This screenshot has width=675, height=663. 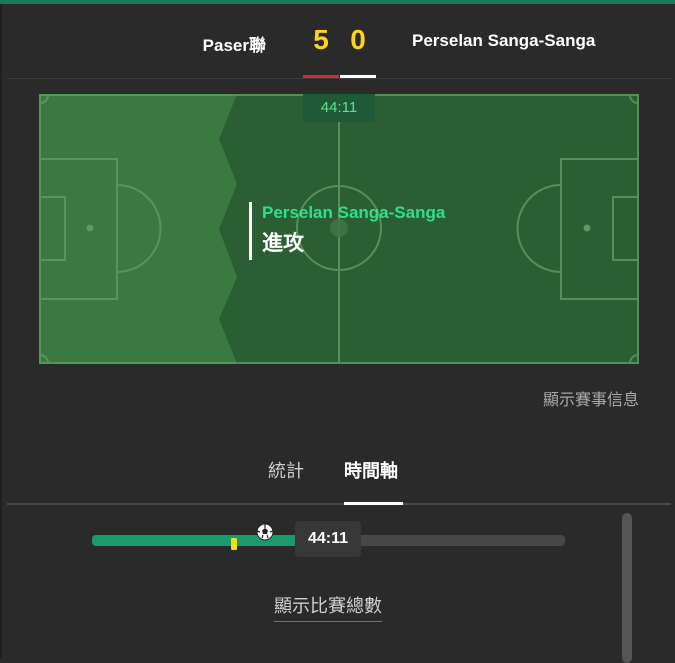 What do you see at coordinates (337, 2) in the screenshot?
I see `top-accent-bar` at bounding box center [337, 2].